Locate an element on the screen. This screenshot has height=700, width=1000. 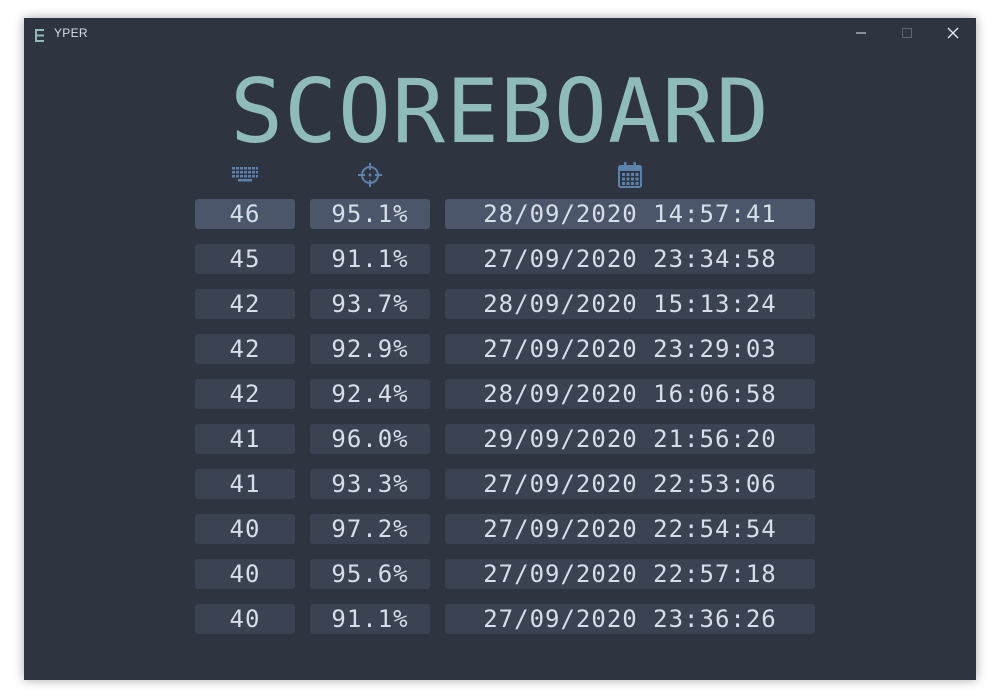
minimize-icon is located at coordinates (861, 33).